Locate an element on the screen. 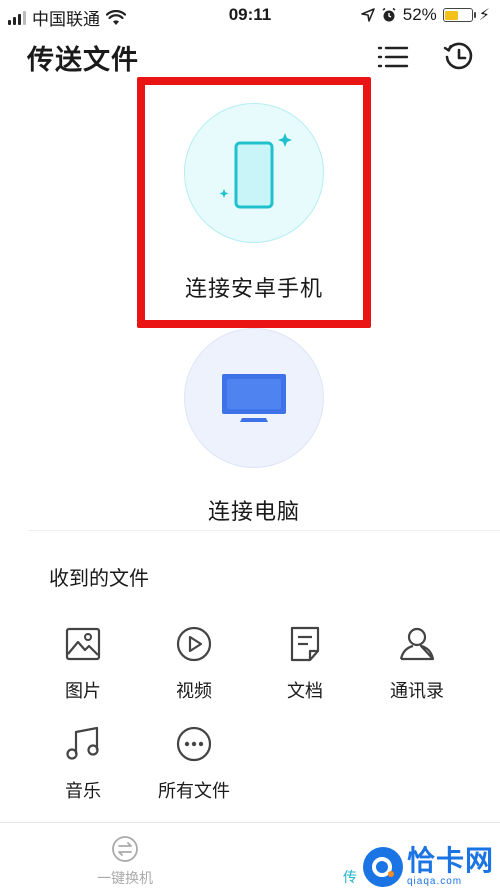 The width and height of the screenshot is (500, 889). divider is located at coordinates (264, 530).